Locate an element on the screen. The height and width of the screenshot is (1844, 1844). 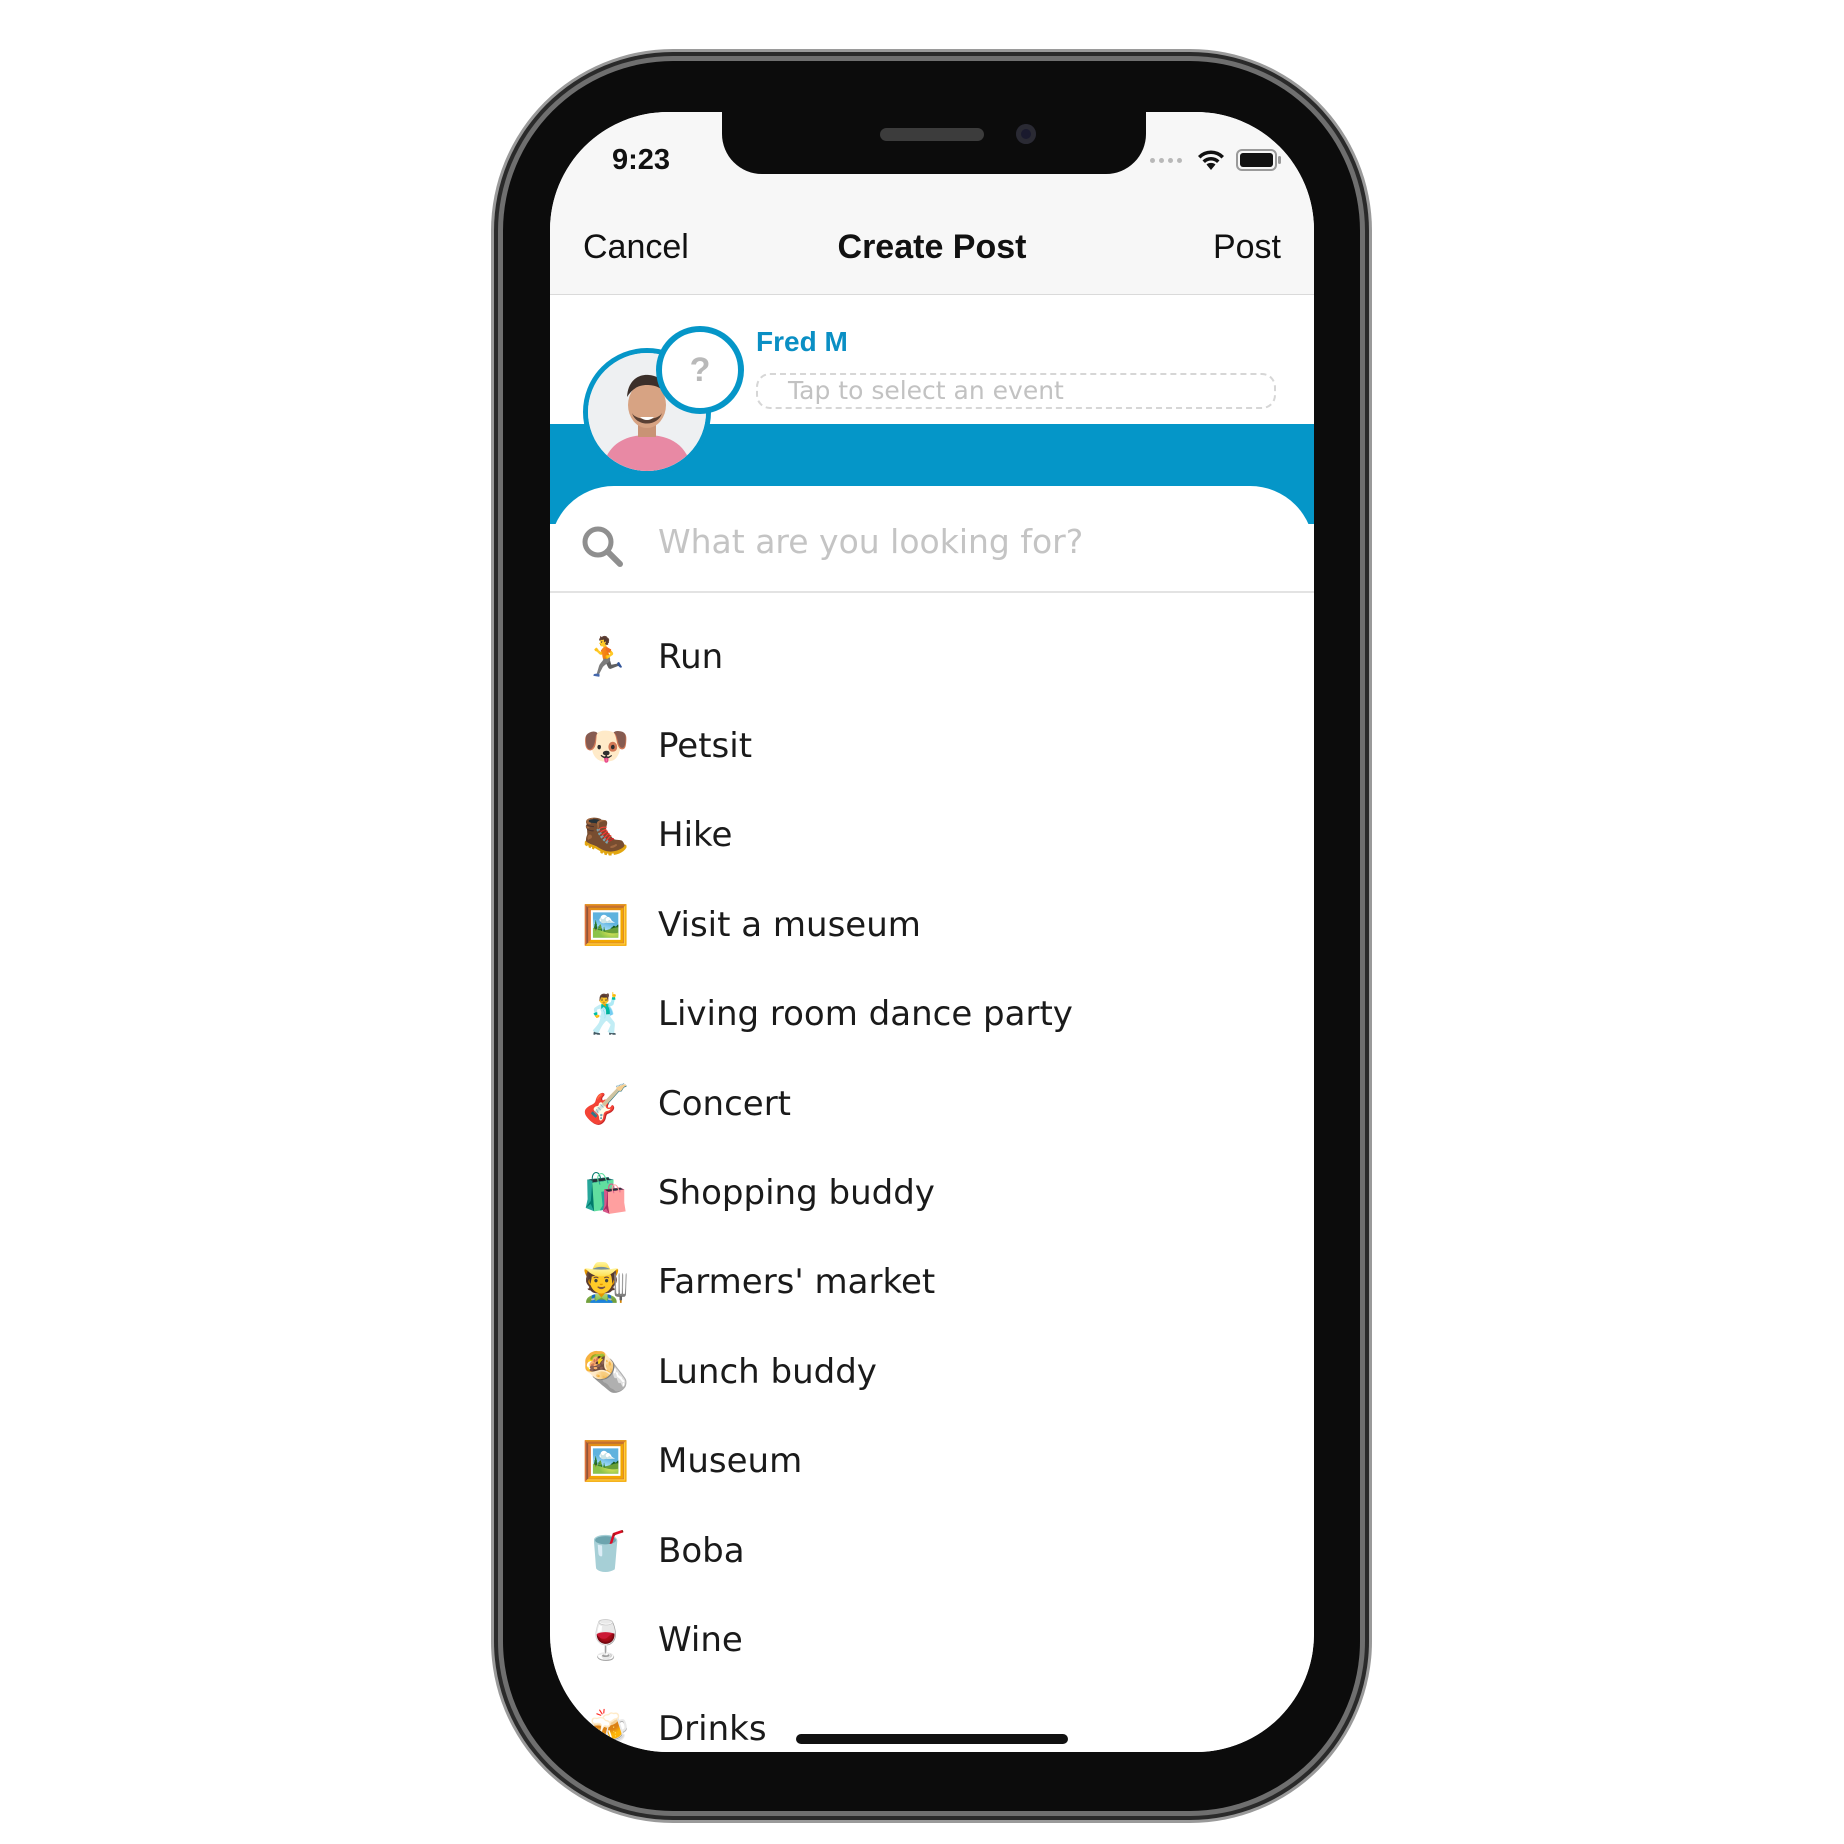
activity-item-concert: 🎸 Concert is located at coordinates (932, 1103).